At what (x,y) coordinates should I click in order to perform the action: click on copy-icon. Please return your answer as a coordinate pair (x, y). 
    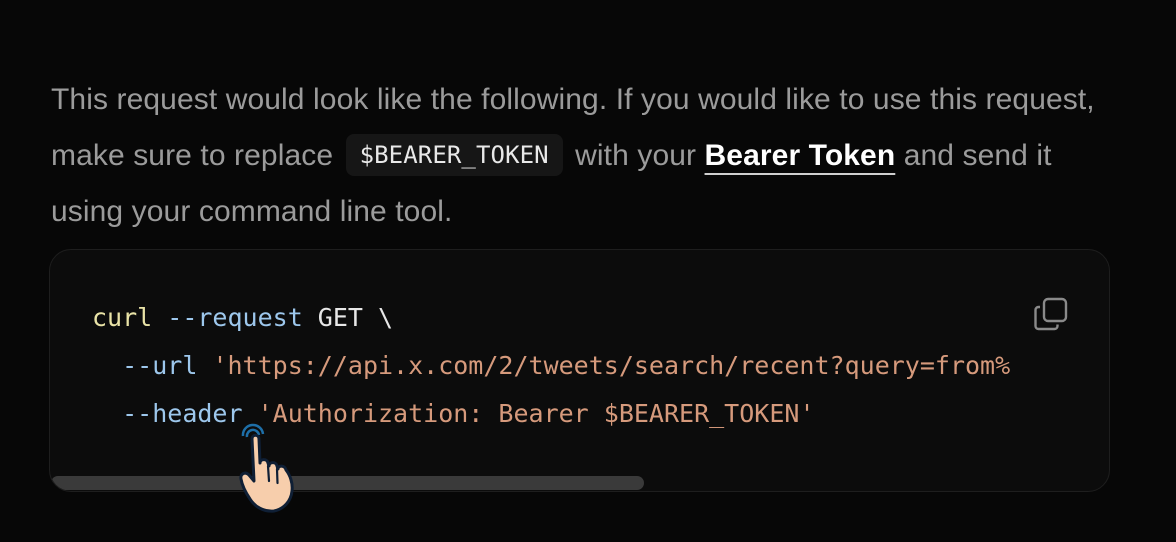
    Looking at the image, I should click on (1051, 314).